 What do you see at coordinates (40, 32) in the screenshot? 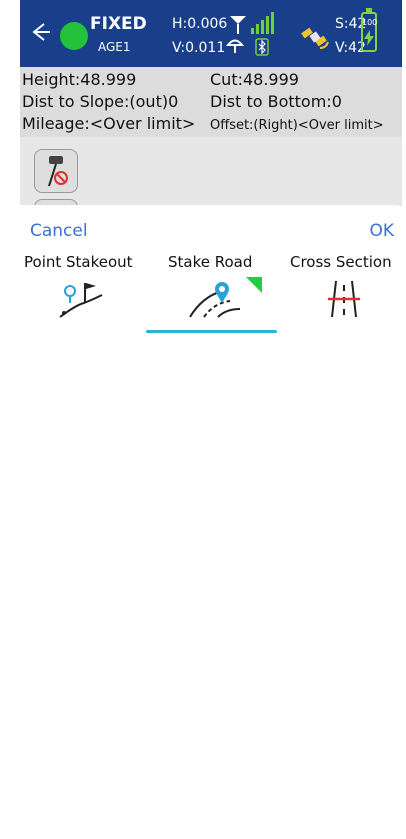
I see `back-arrow-icon` at bounding box center [40, 32].